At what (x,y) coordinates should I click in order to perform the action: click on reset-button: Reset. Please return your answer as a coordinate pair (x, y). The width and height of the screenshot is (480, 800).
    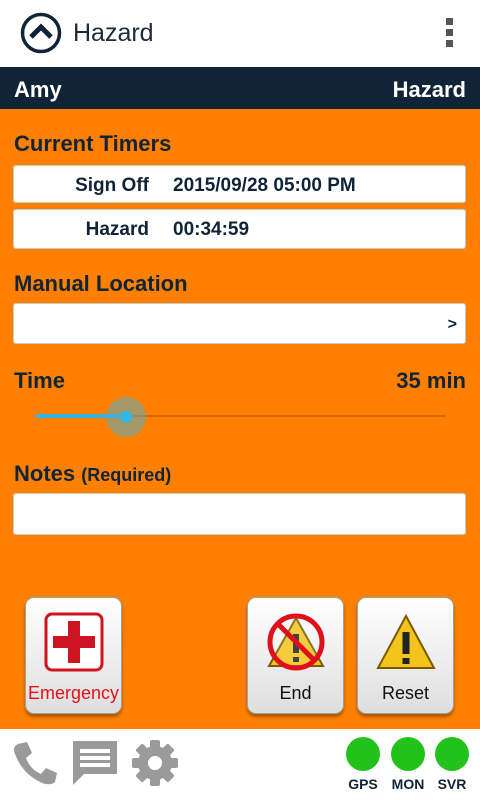
    Looking at the image, I should click on (405, 655).